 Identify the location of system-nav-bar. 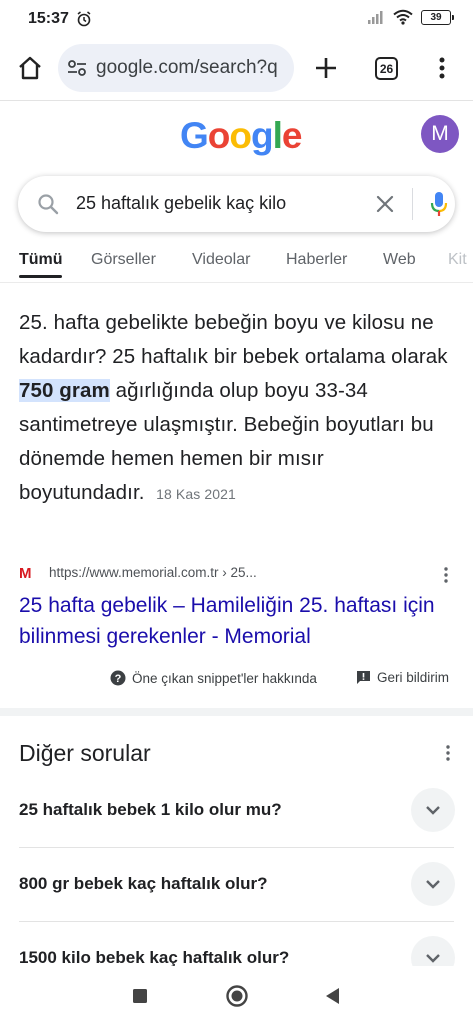
(236, 995).